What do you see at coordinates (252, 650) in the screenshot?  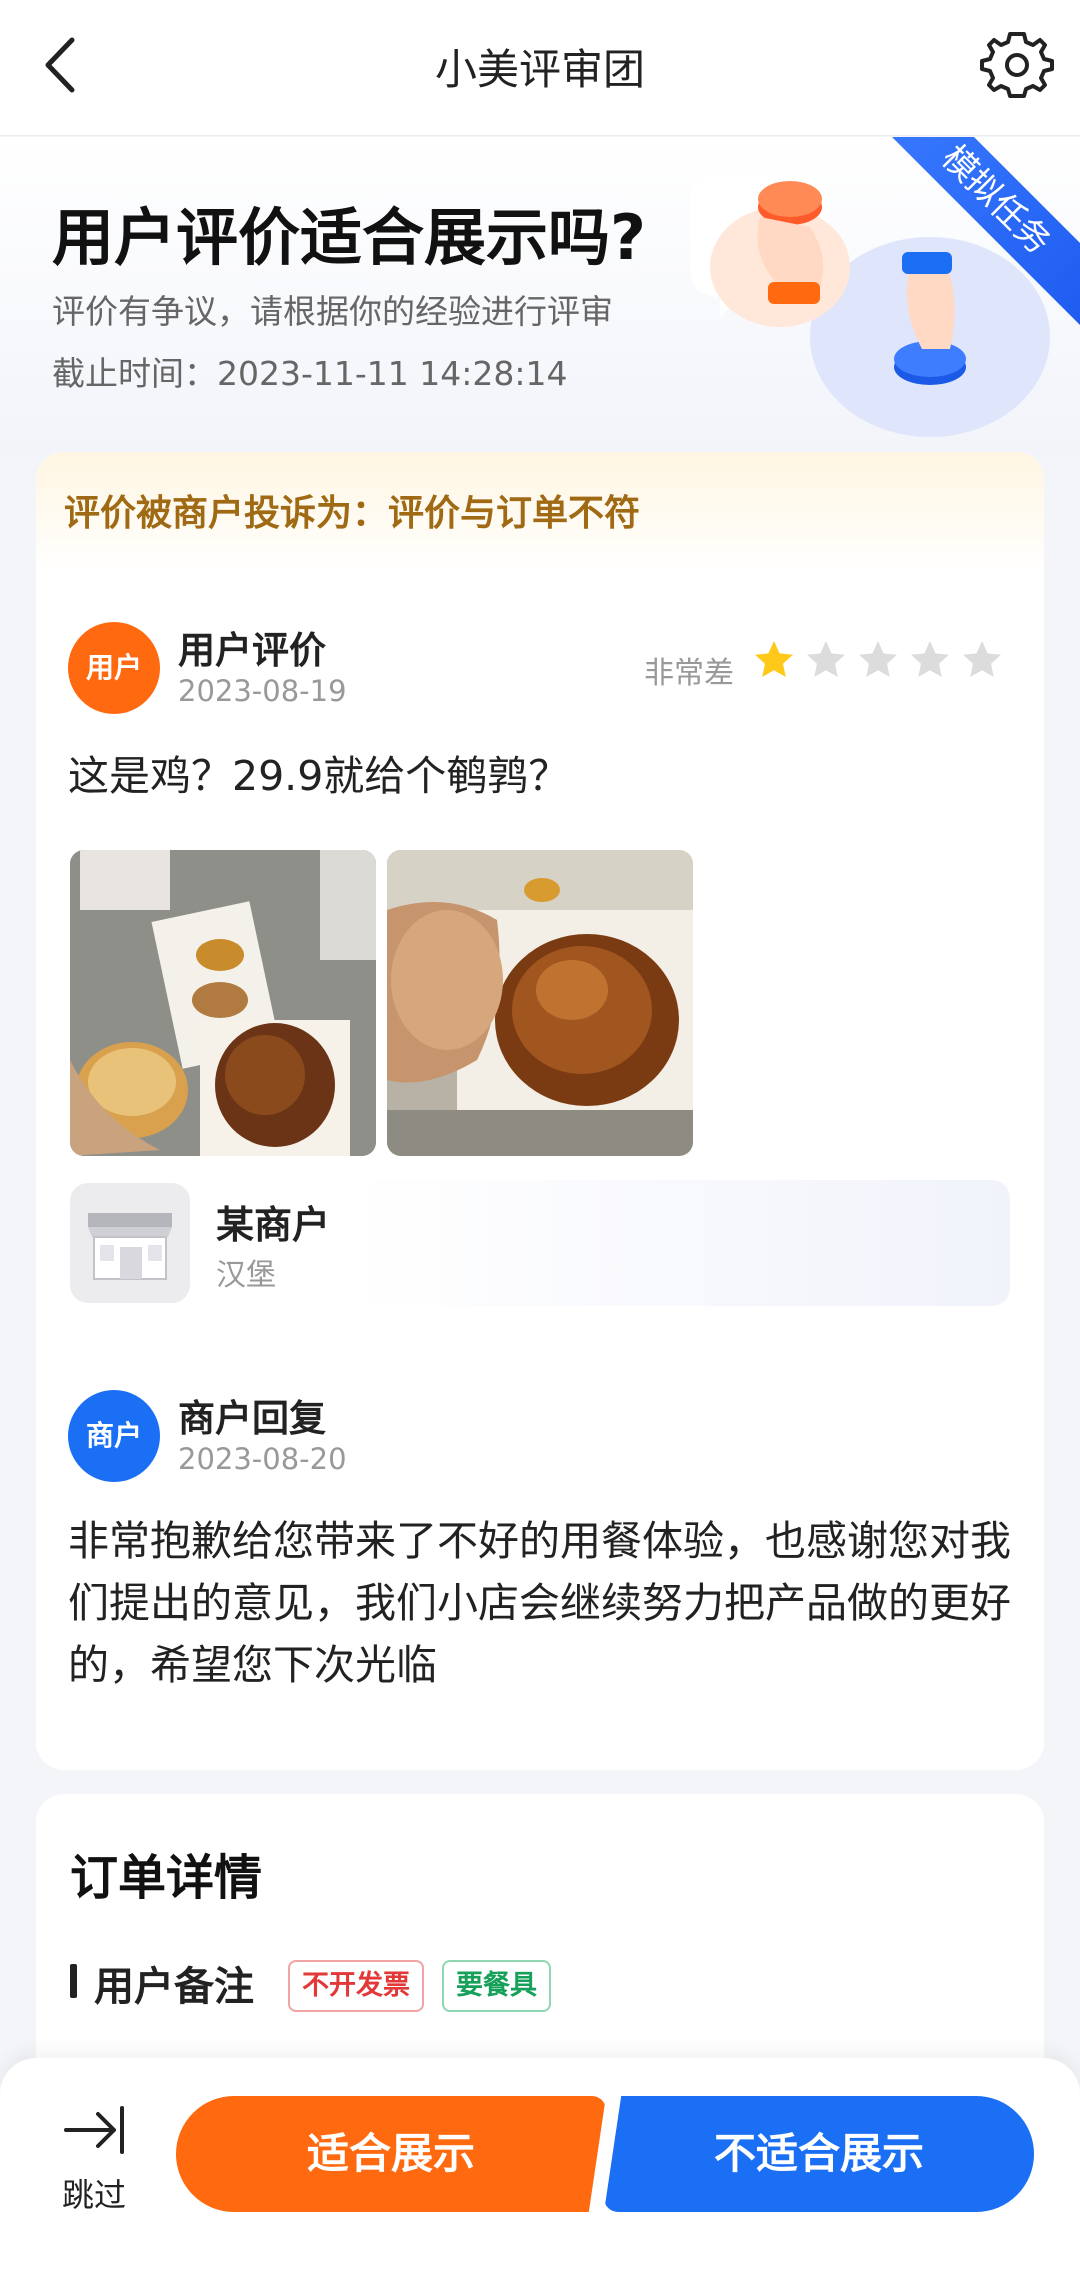 I see `review-author: 用户评价` at bounding box center [252, 650].